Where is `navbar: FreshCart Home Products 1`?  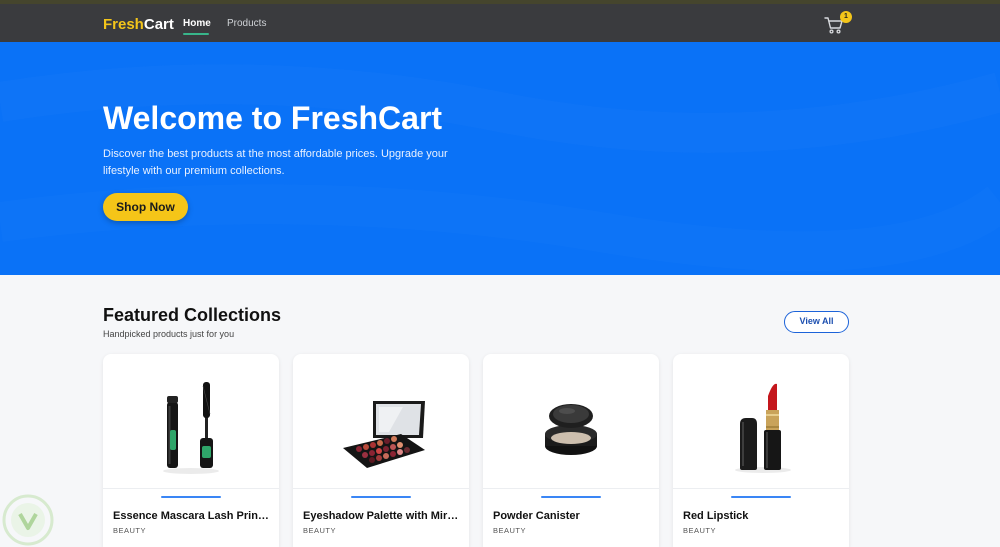 navbar: FreshCart Home Products 1 is located at coordinates (500, 23).